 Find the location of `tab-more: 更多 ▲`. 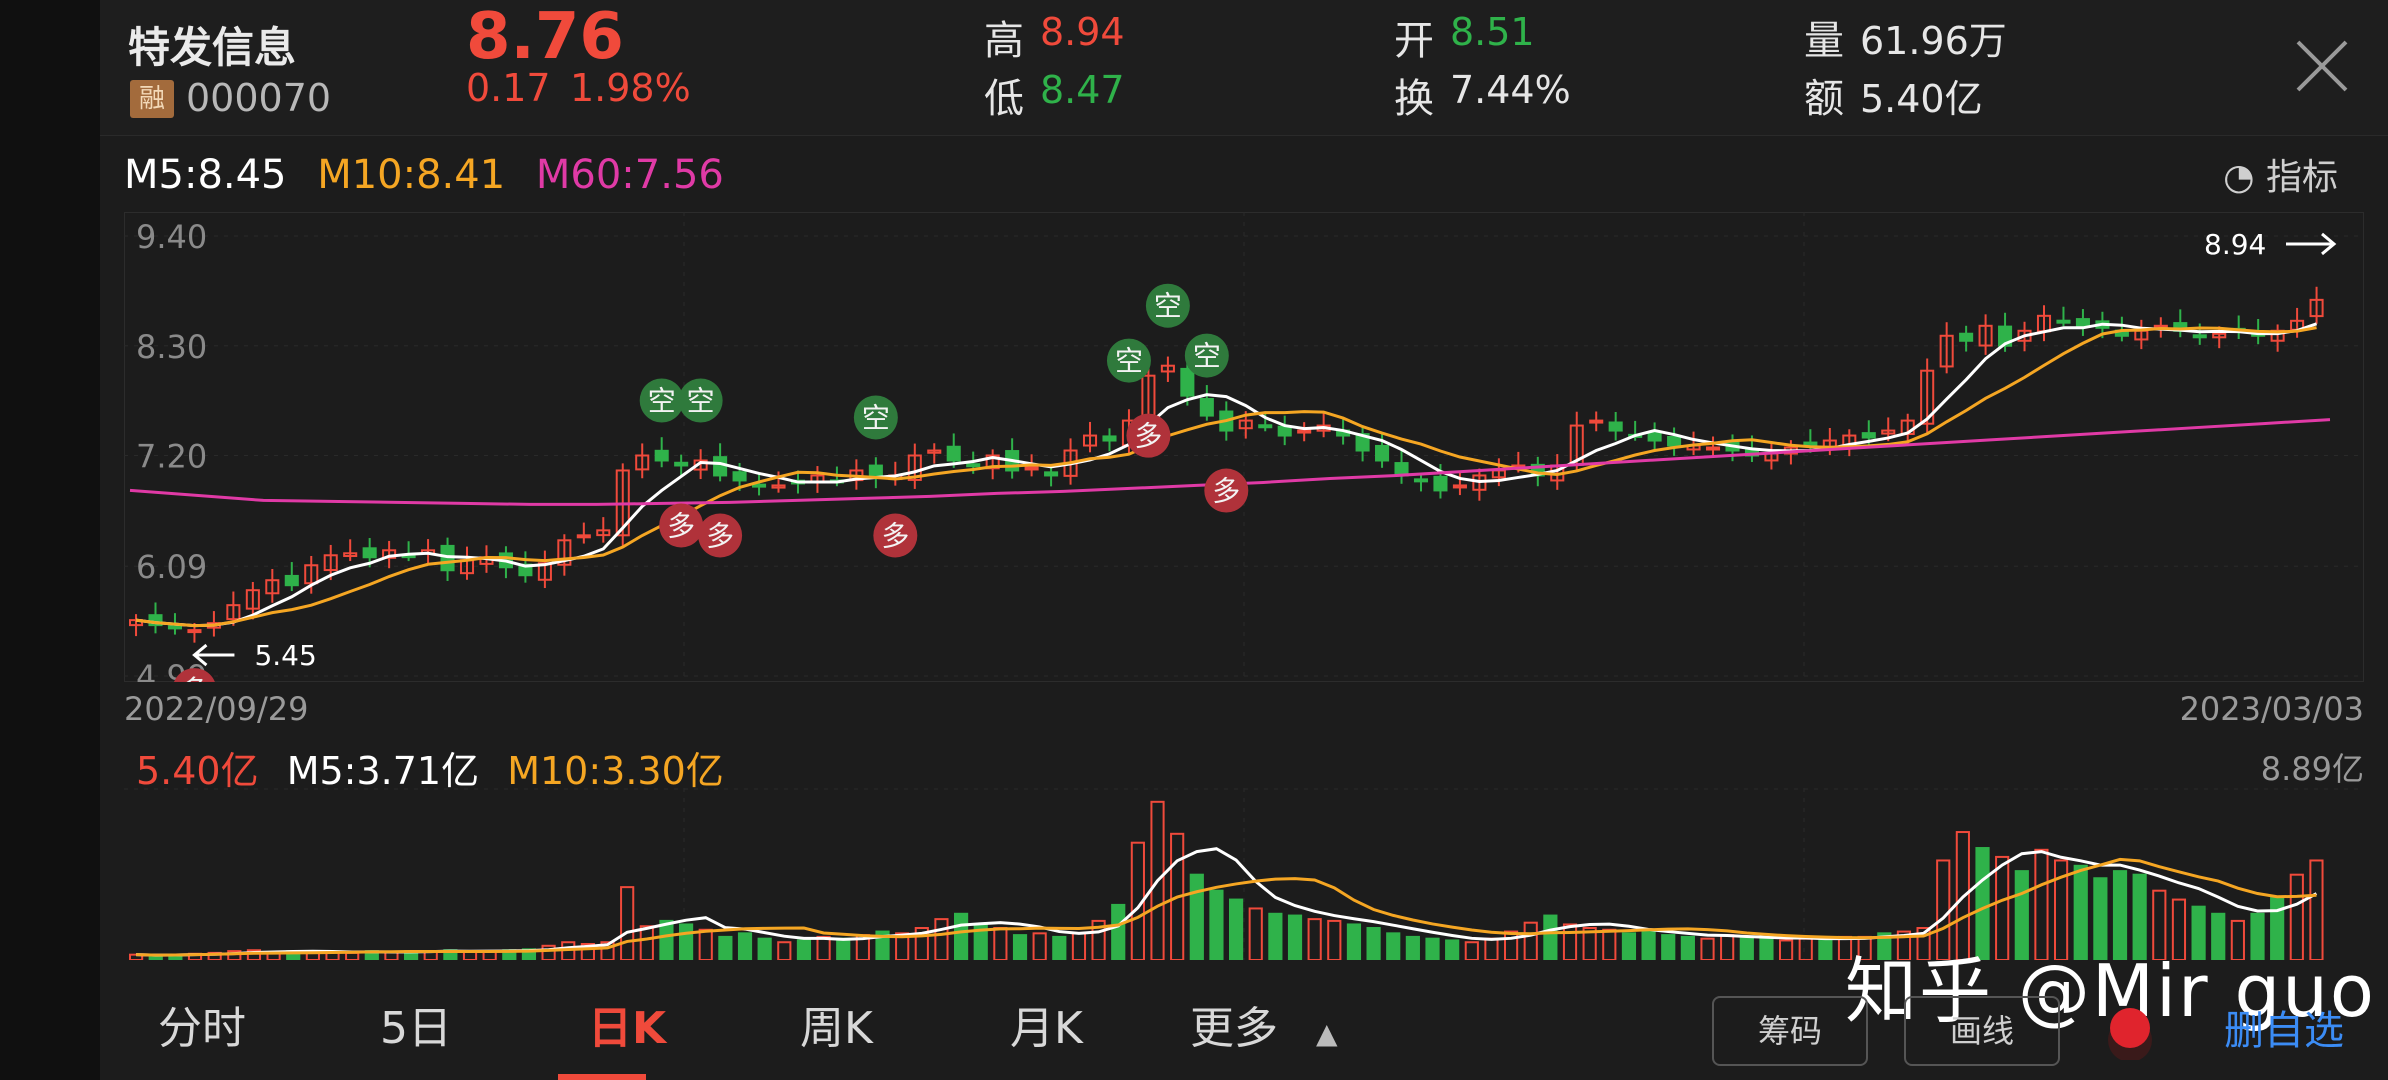

tab-more: 更多 ▲ is located at coordinates (1264, 1024).